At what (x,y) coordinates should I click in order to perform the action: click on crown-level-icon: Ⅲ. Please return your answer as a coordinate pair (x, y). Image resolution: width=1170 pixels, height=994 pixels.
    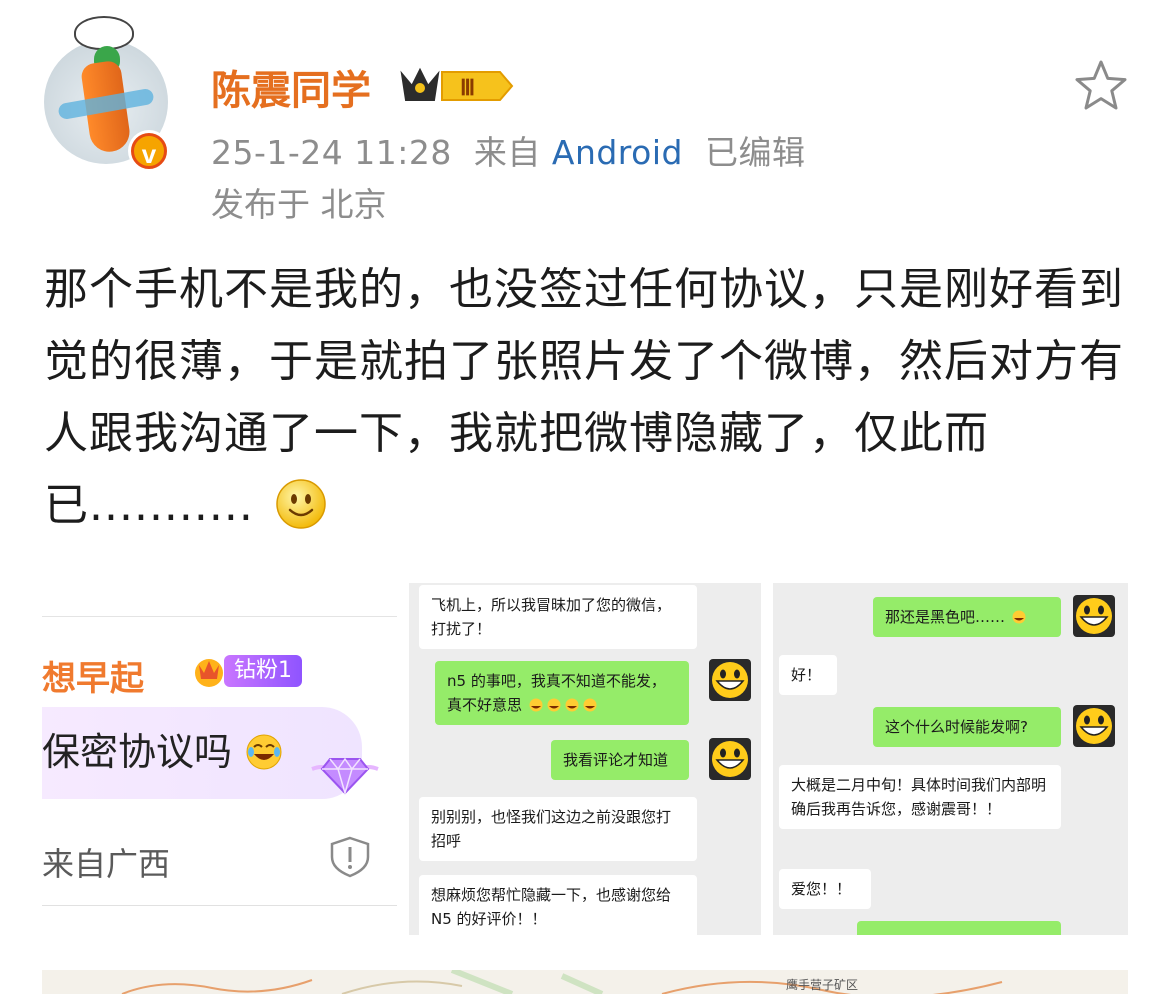
    Looking at the image, I should click on (457, 86).